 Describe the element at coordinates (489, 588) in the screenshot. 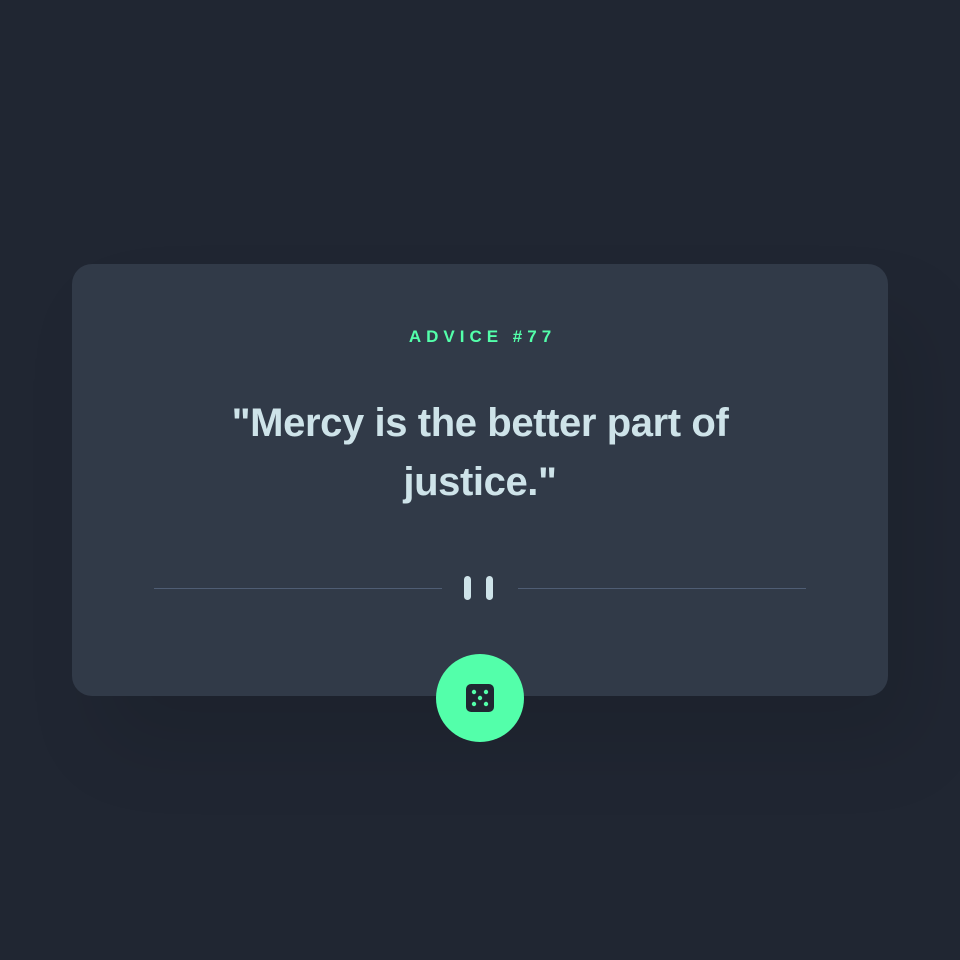

I see `pause-bar-right` at that location.